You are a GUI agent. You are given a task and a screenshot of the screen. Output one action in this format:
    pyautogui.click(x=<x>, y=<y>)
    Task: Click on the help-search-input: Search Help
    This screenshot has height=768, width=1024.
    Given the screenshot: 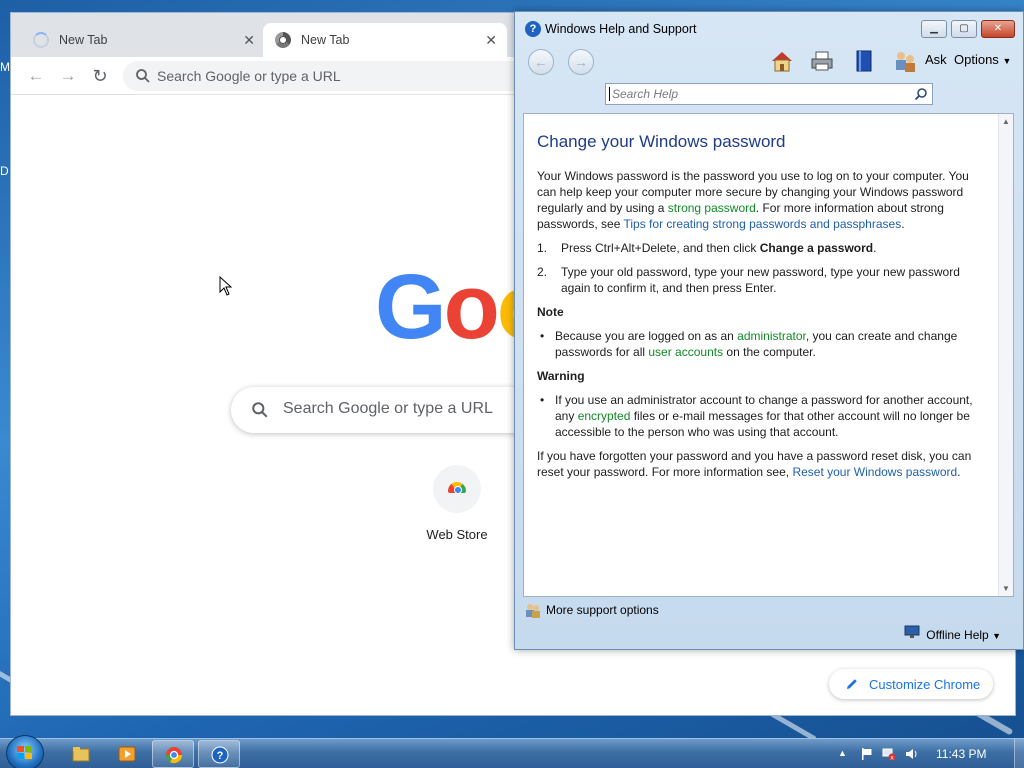 What is the action you would take?
    pyautogui.click(x=769, y=94)
    